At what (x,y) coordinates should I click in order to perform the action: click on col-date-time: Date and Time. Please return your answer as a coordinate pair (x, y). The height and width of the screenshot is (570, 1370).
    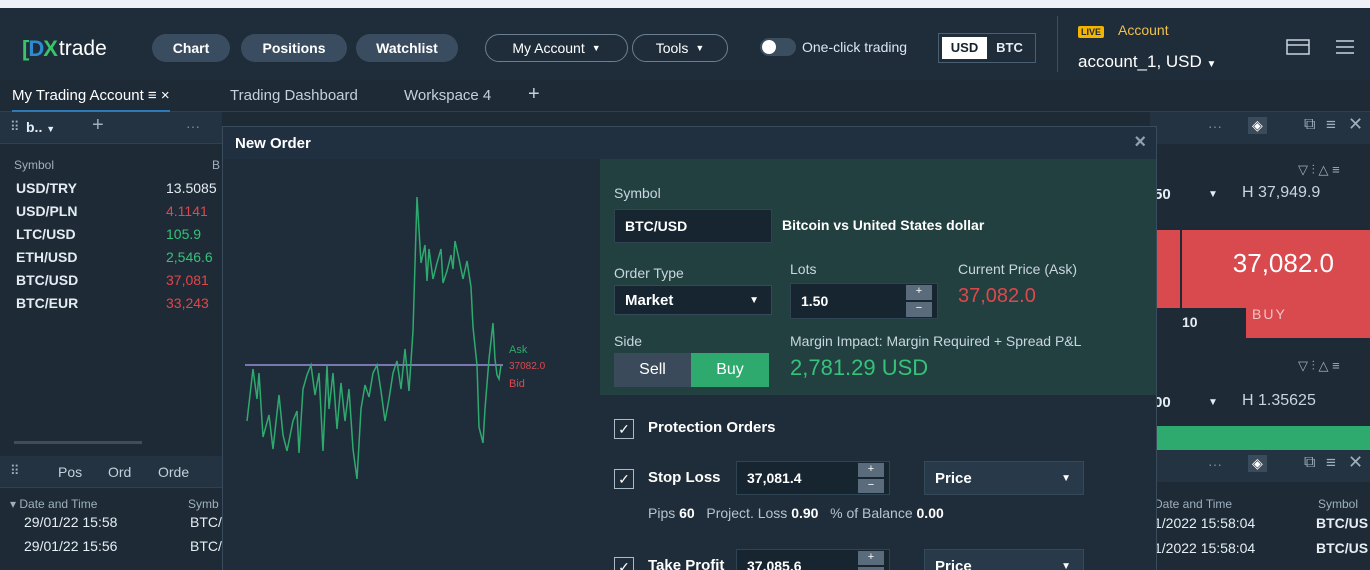
    Looking at the image, I should click on (1193, 504).